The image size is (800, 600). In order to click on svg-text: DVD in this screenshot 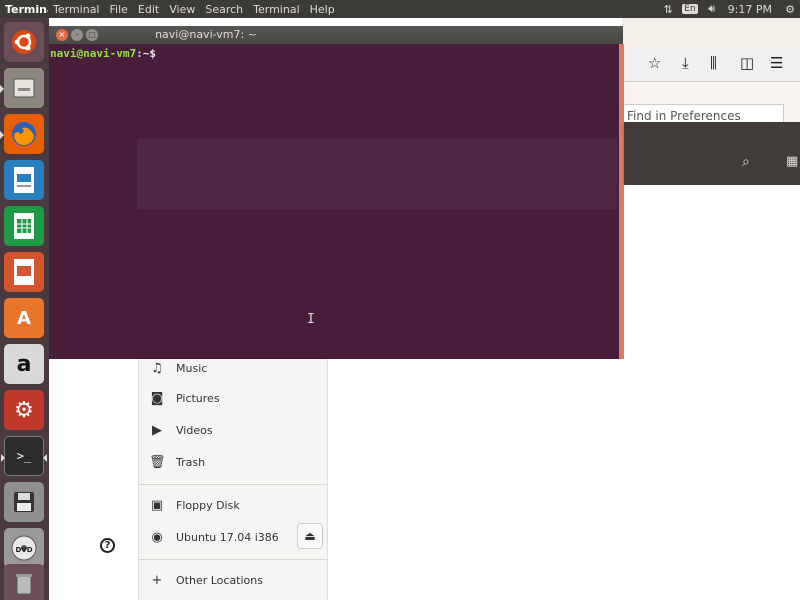, I will do `click(23, 550)`.